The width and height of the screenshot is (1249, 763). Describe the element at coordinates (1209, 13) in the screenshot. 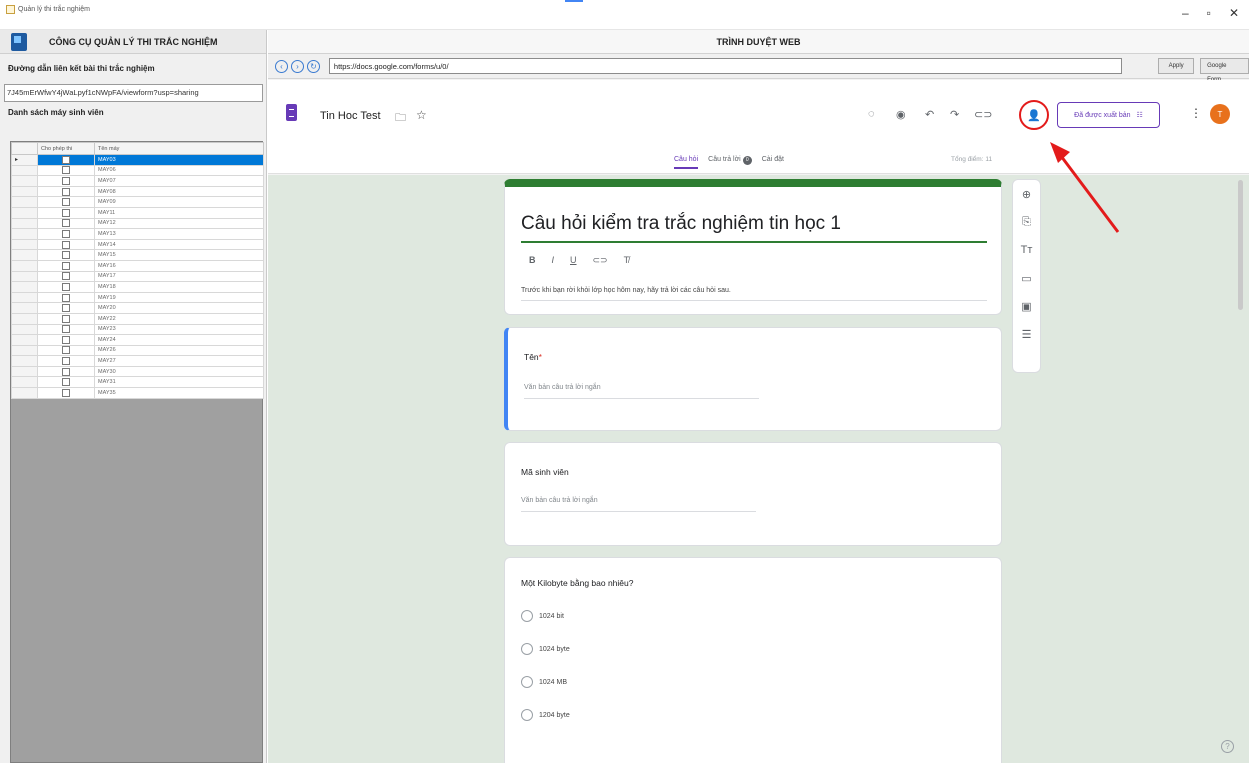

I see `maximize-button: ▫` at that location.